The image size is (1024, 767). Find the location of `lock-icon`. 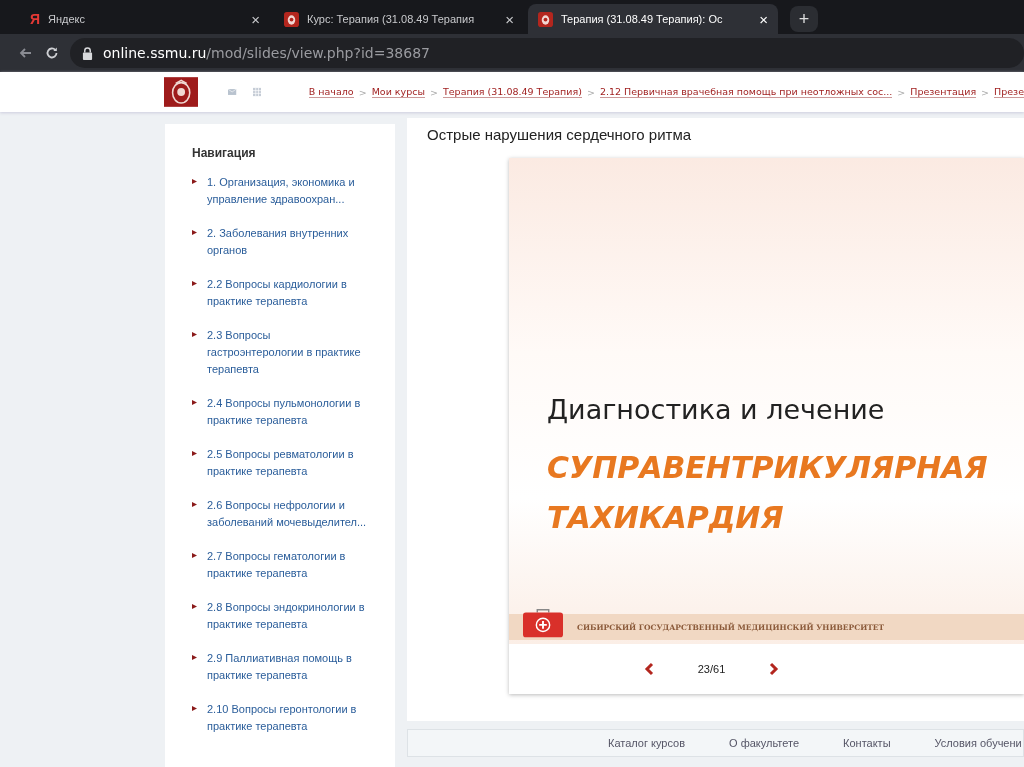

lock-icon is located at coordinates (87, 53).